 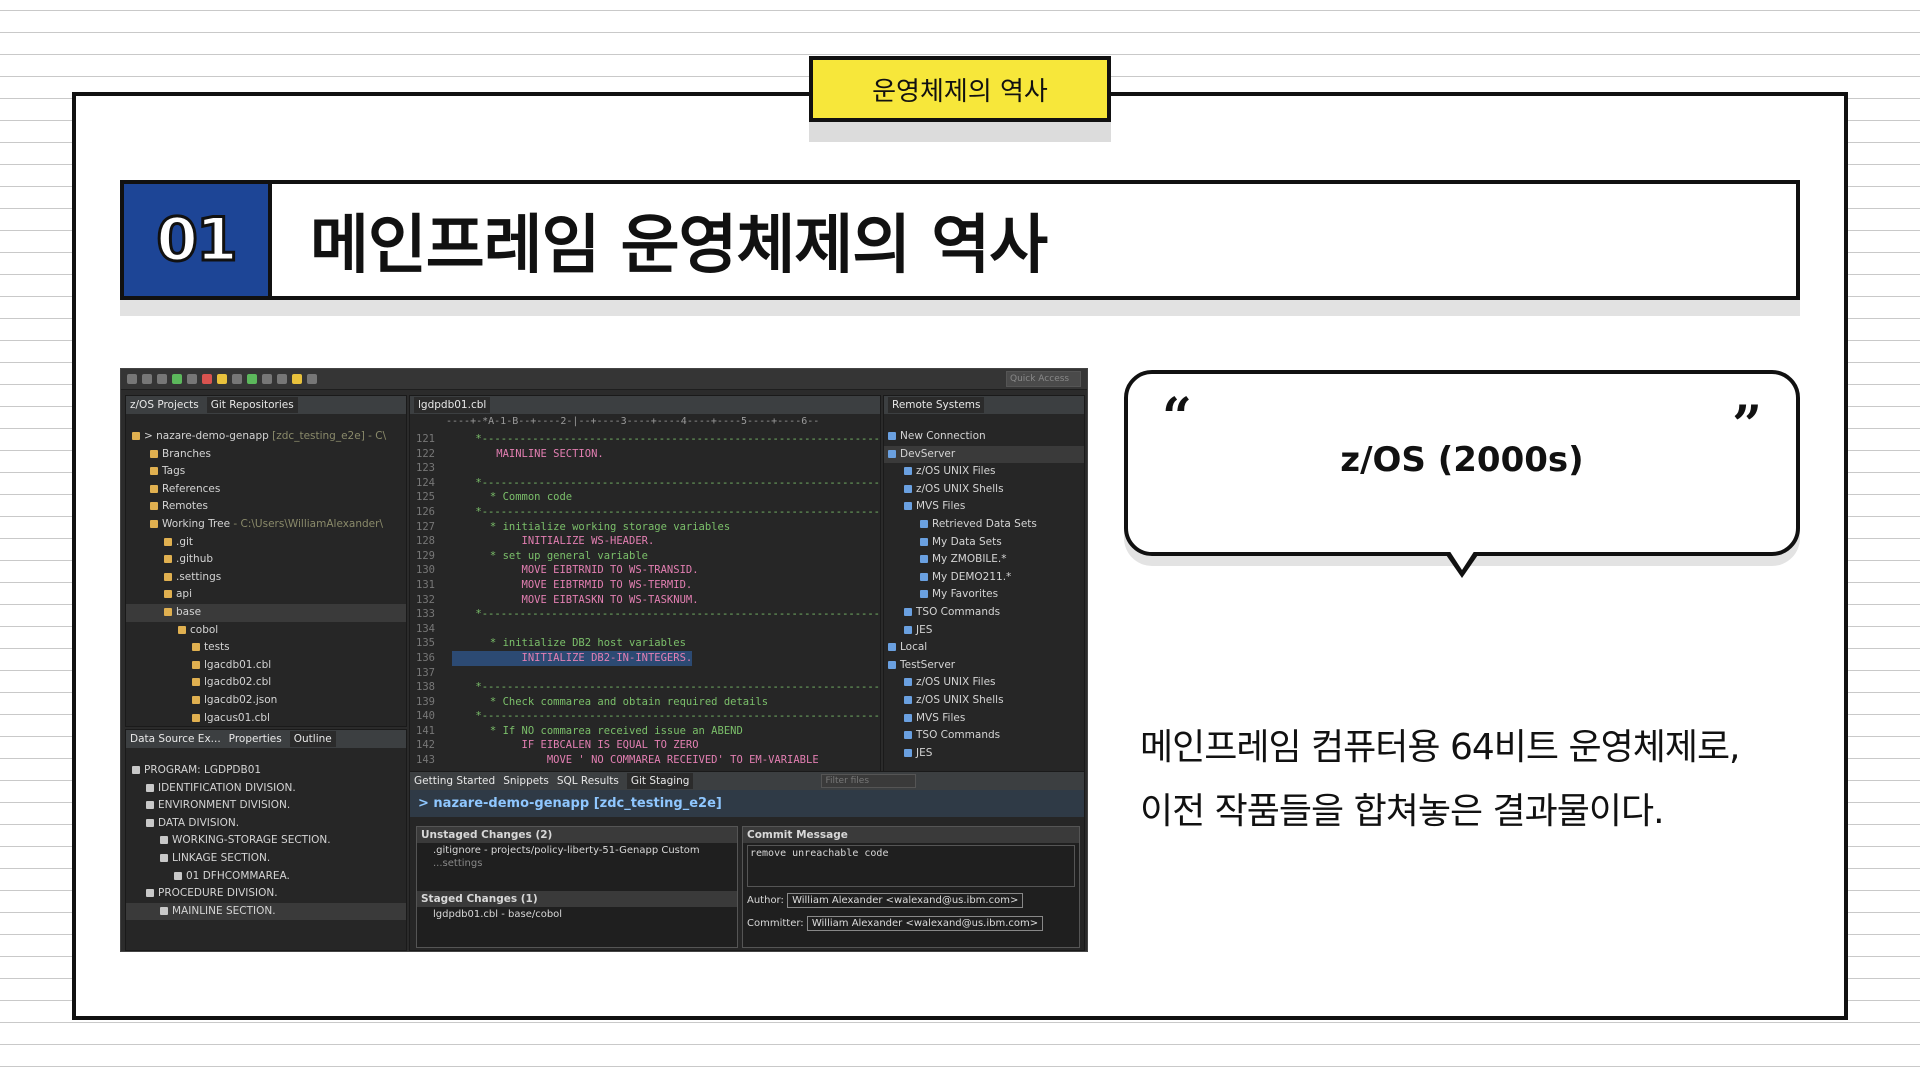 What do you see at coordinates (312, 379) in the screenshot?
I see `settings-icon` at bounding box center [312, 379].